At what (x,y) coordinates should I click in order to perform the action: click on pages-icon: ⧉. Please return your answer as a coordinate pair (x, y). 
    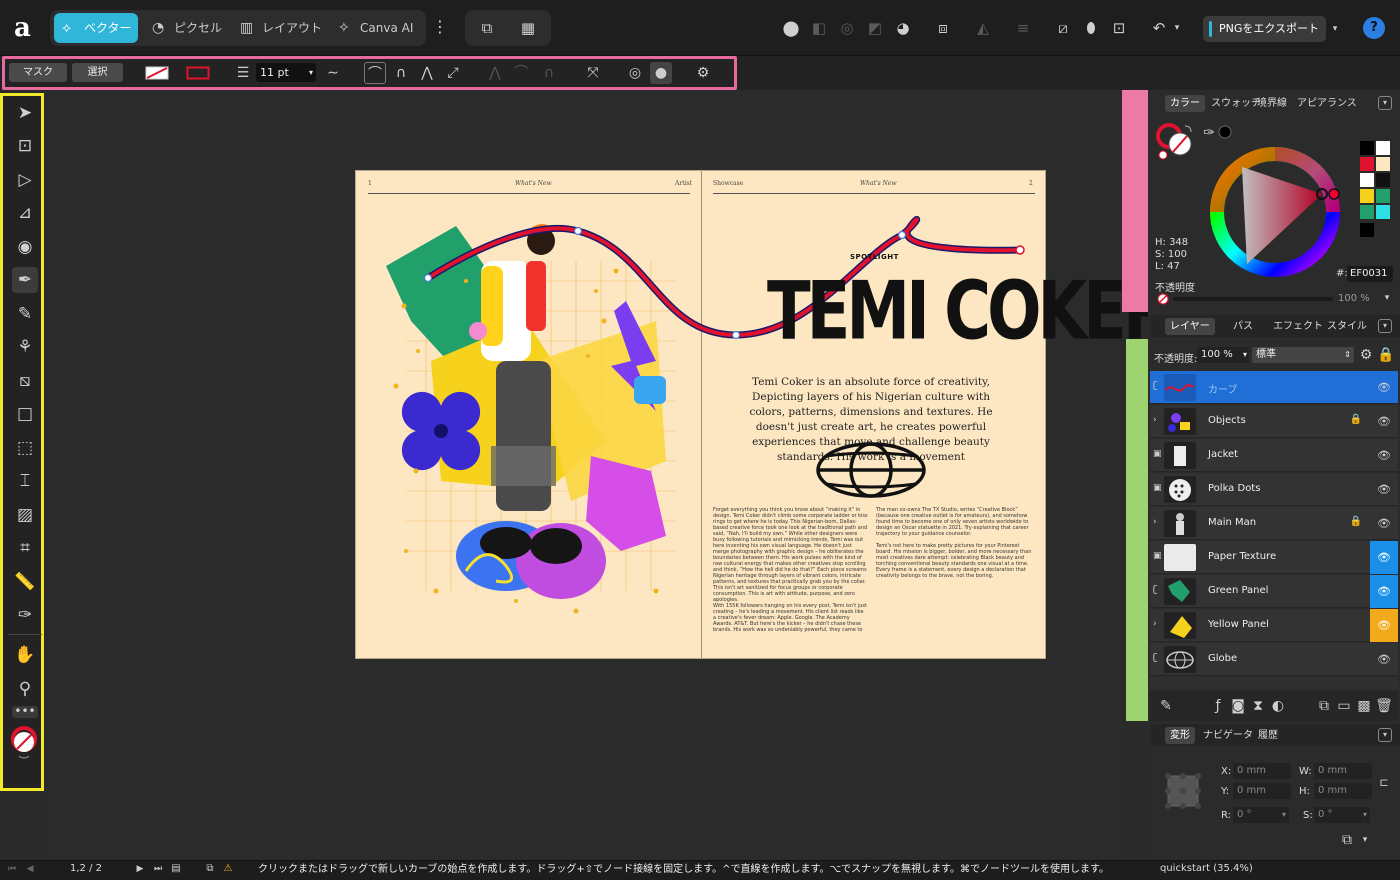
    Looking at the image, I should click on (210, 869).